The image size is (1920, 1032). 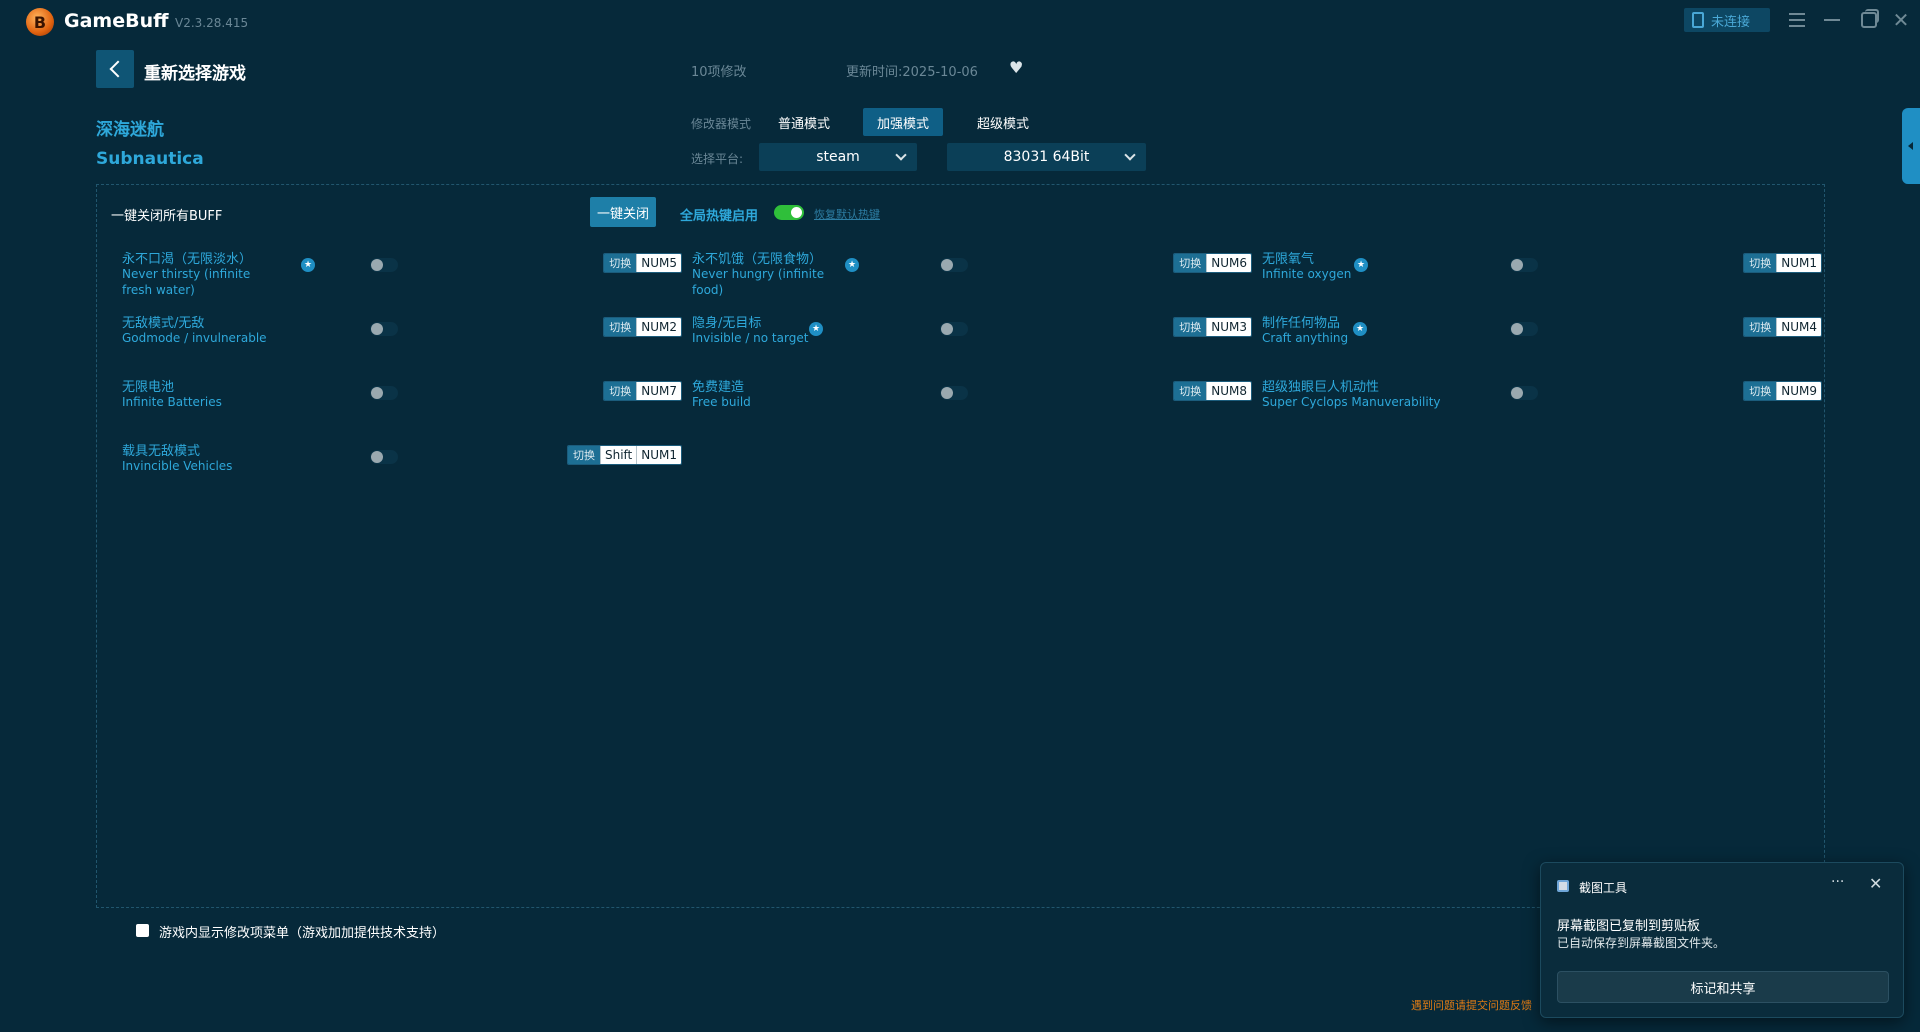 I want to click on cheat-item: 制作任何物品 Craft anything ★ 切换 NUM4, so click(x=1542, y=337).